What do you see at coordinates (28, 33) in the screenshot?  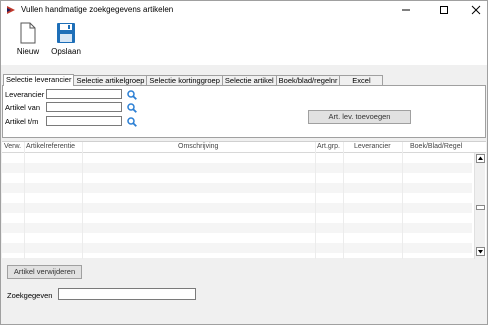 I see `new-document-icon` at bounding box center [28, 33].